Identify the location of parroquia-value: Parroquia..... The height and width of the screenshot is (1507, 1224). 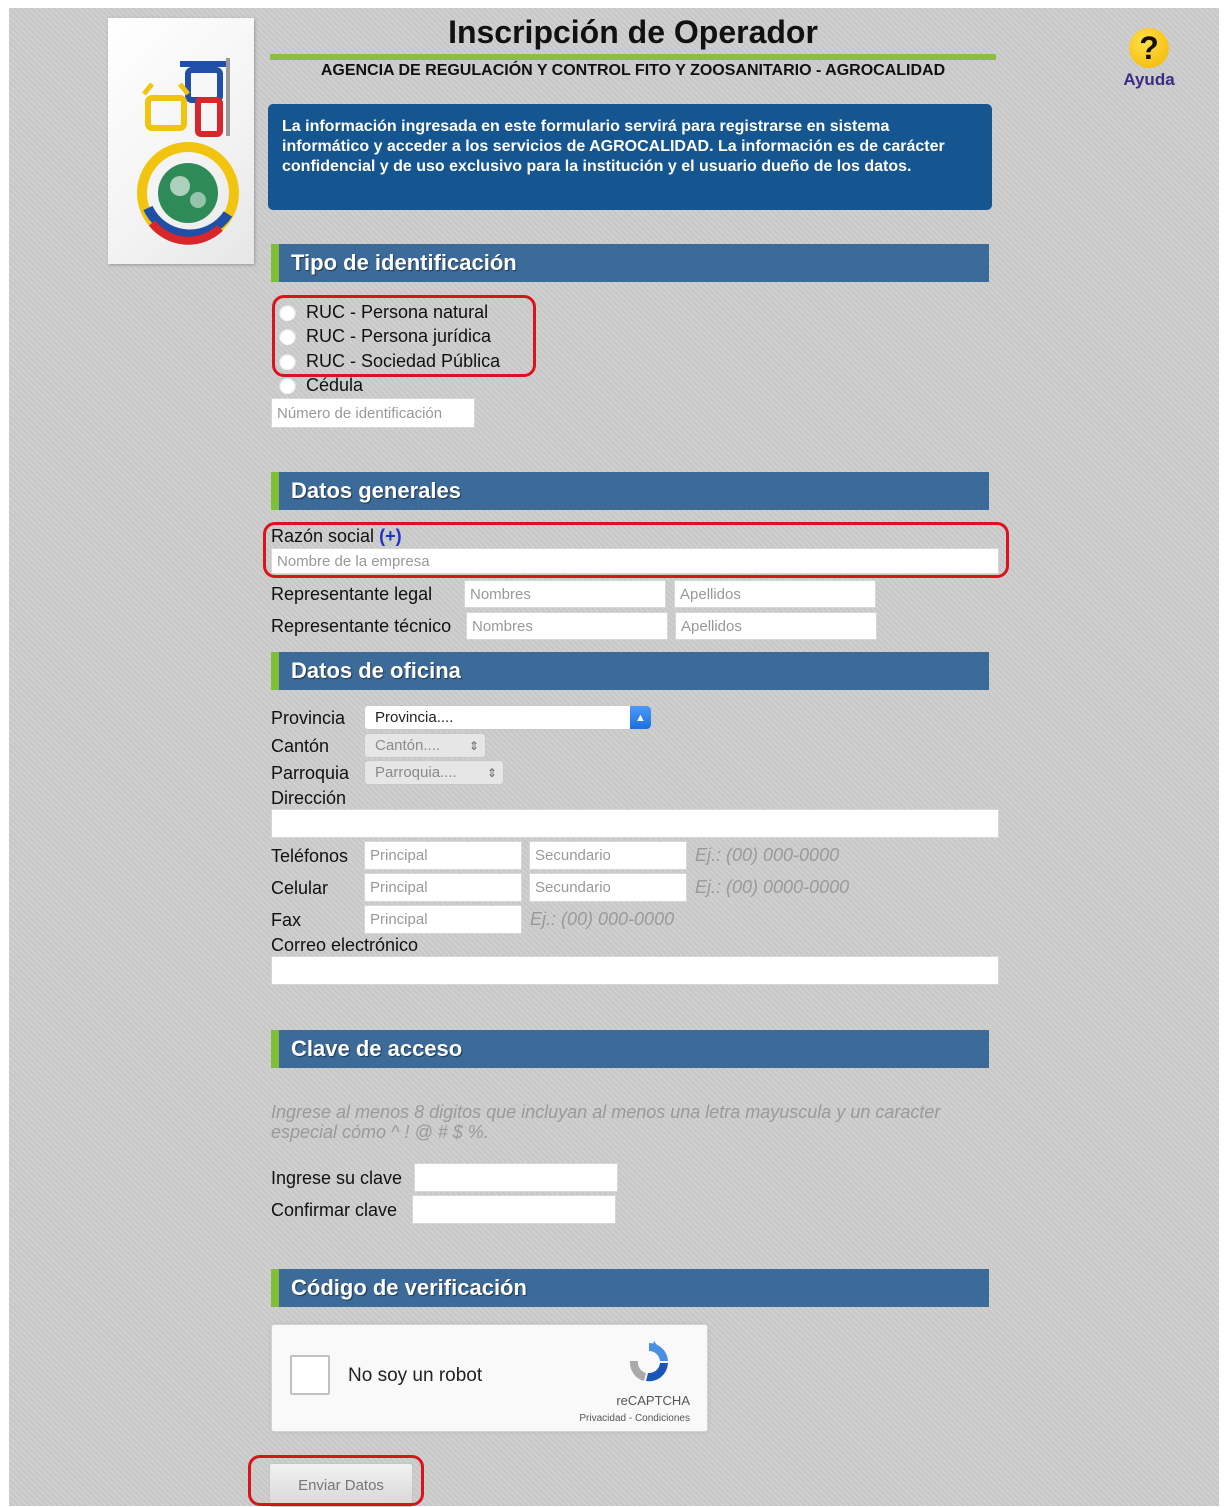
(416, 772).